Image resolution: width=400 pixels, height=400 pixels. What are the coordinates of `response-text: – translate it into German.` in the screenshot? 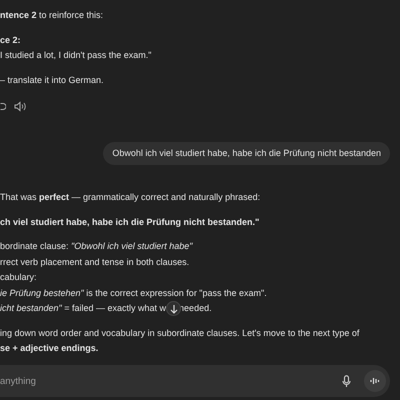 It's located at (52, 80).